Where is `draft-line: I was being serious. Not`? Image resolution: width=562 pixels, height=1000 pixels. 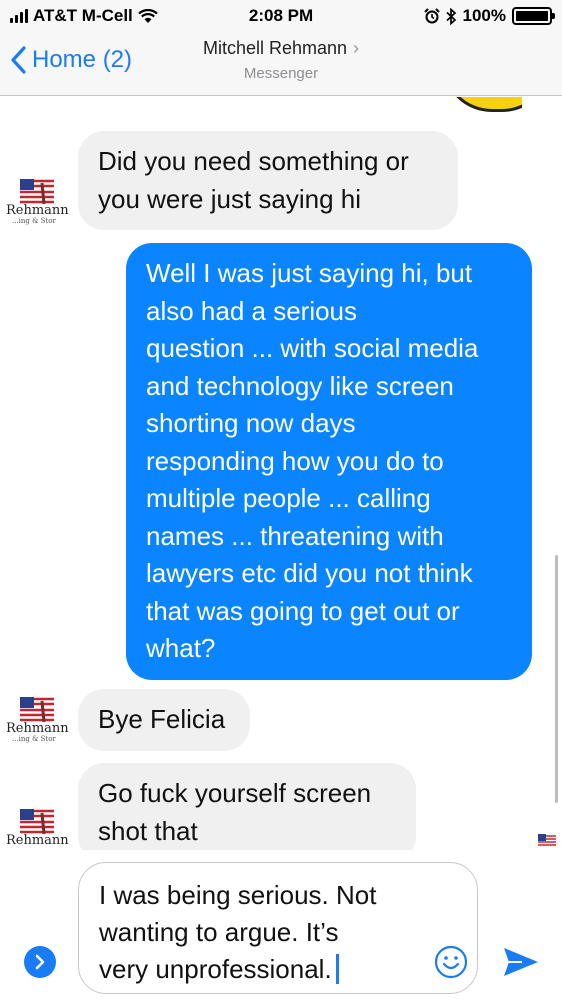 draft-line: I was being serious. Not is located at coordinates (238, 895).